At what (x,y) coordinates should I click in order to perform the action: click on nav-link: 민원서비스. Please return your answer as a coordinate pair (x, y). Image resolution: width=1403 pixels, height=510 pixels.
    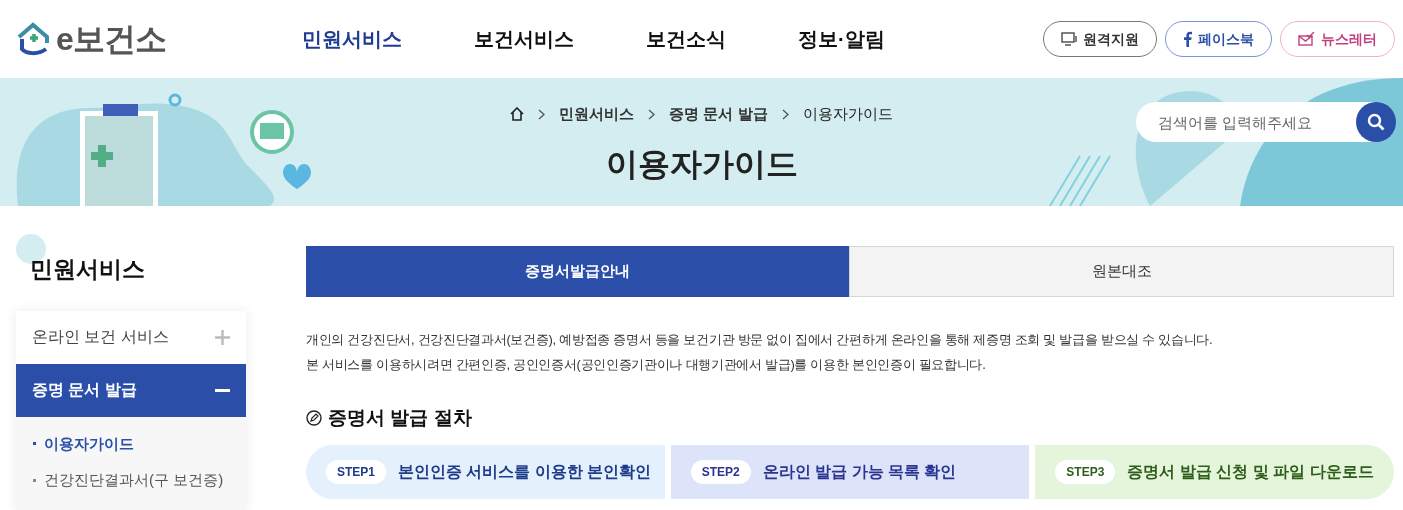
    Looking at the image, I should click on (352, 39).